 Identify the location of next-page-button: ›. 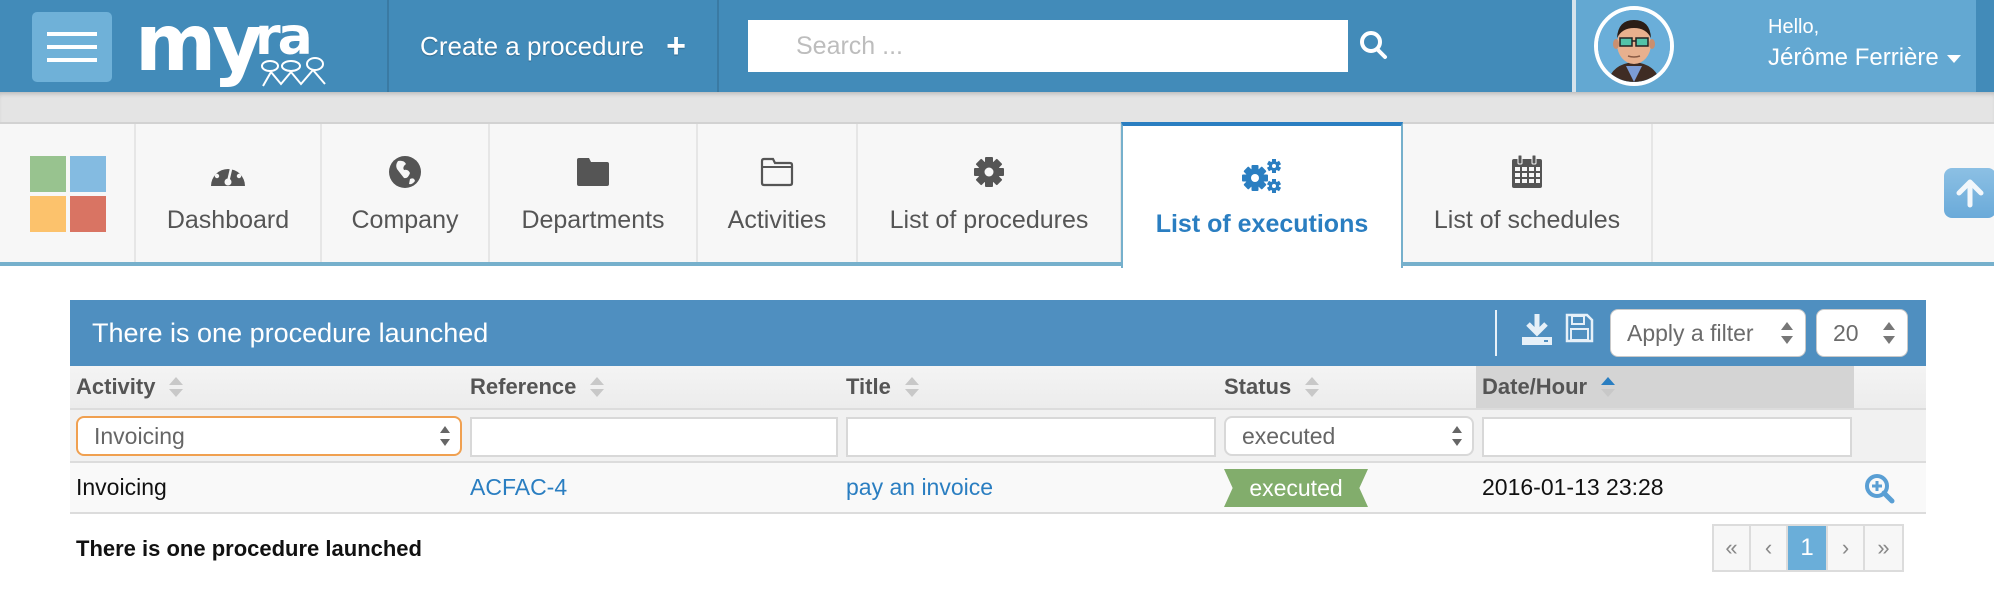
(1846, 548).